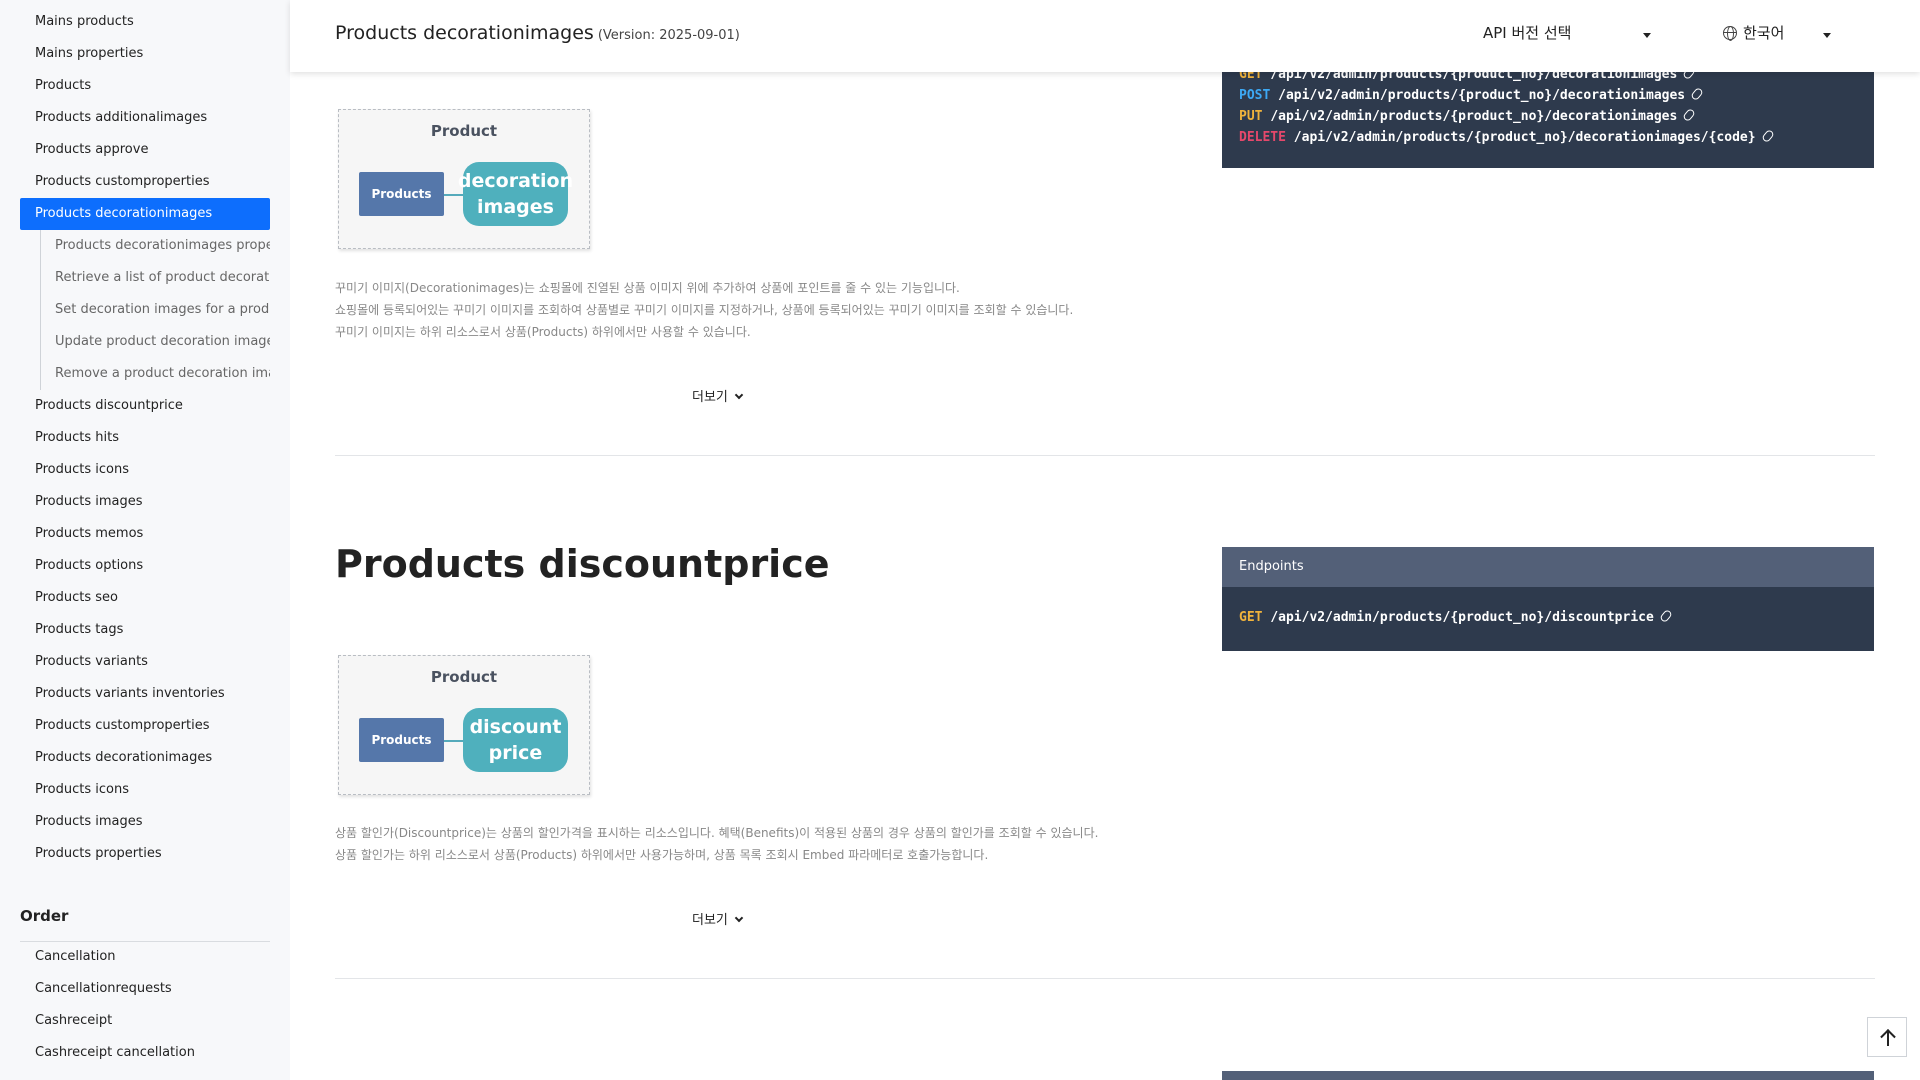 The height and width of the screenshot is (1080, 1920). I want to click on page-title-text: Products decorationimages, so click(464, 33).